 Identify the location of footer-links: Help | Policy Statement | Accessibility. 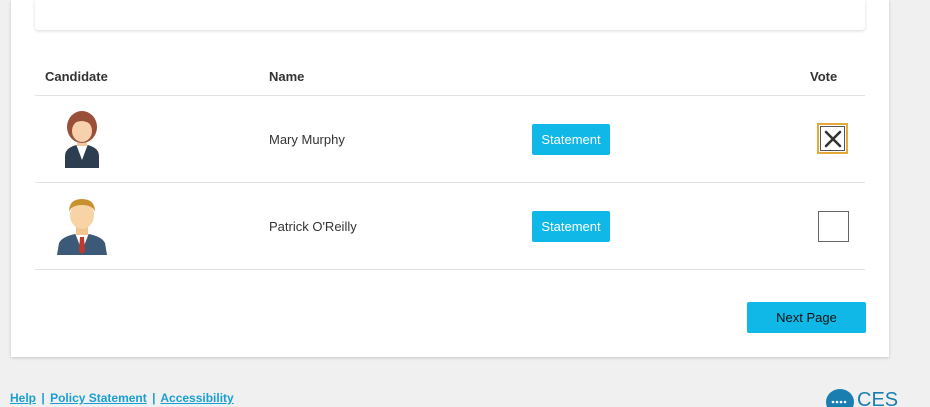
(122, 398).